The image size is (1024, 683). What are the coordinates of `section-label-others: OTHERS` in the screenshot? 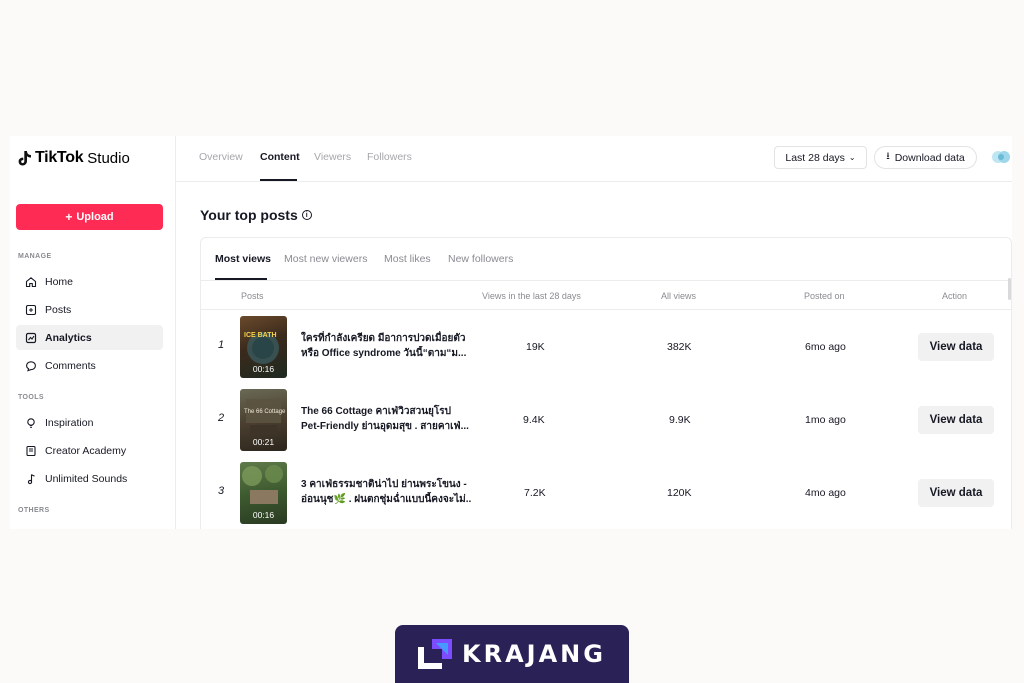 It's located at (34, 510).